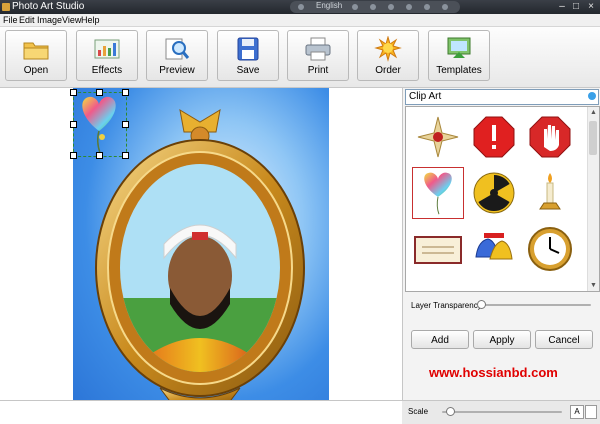 The width and height of the screenshot is (600, 424). I want to click on cloud-icon, so click(355, 7).